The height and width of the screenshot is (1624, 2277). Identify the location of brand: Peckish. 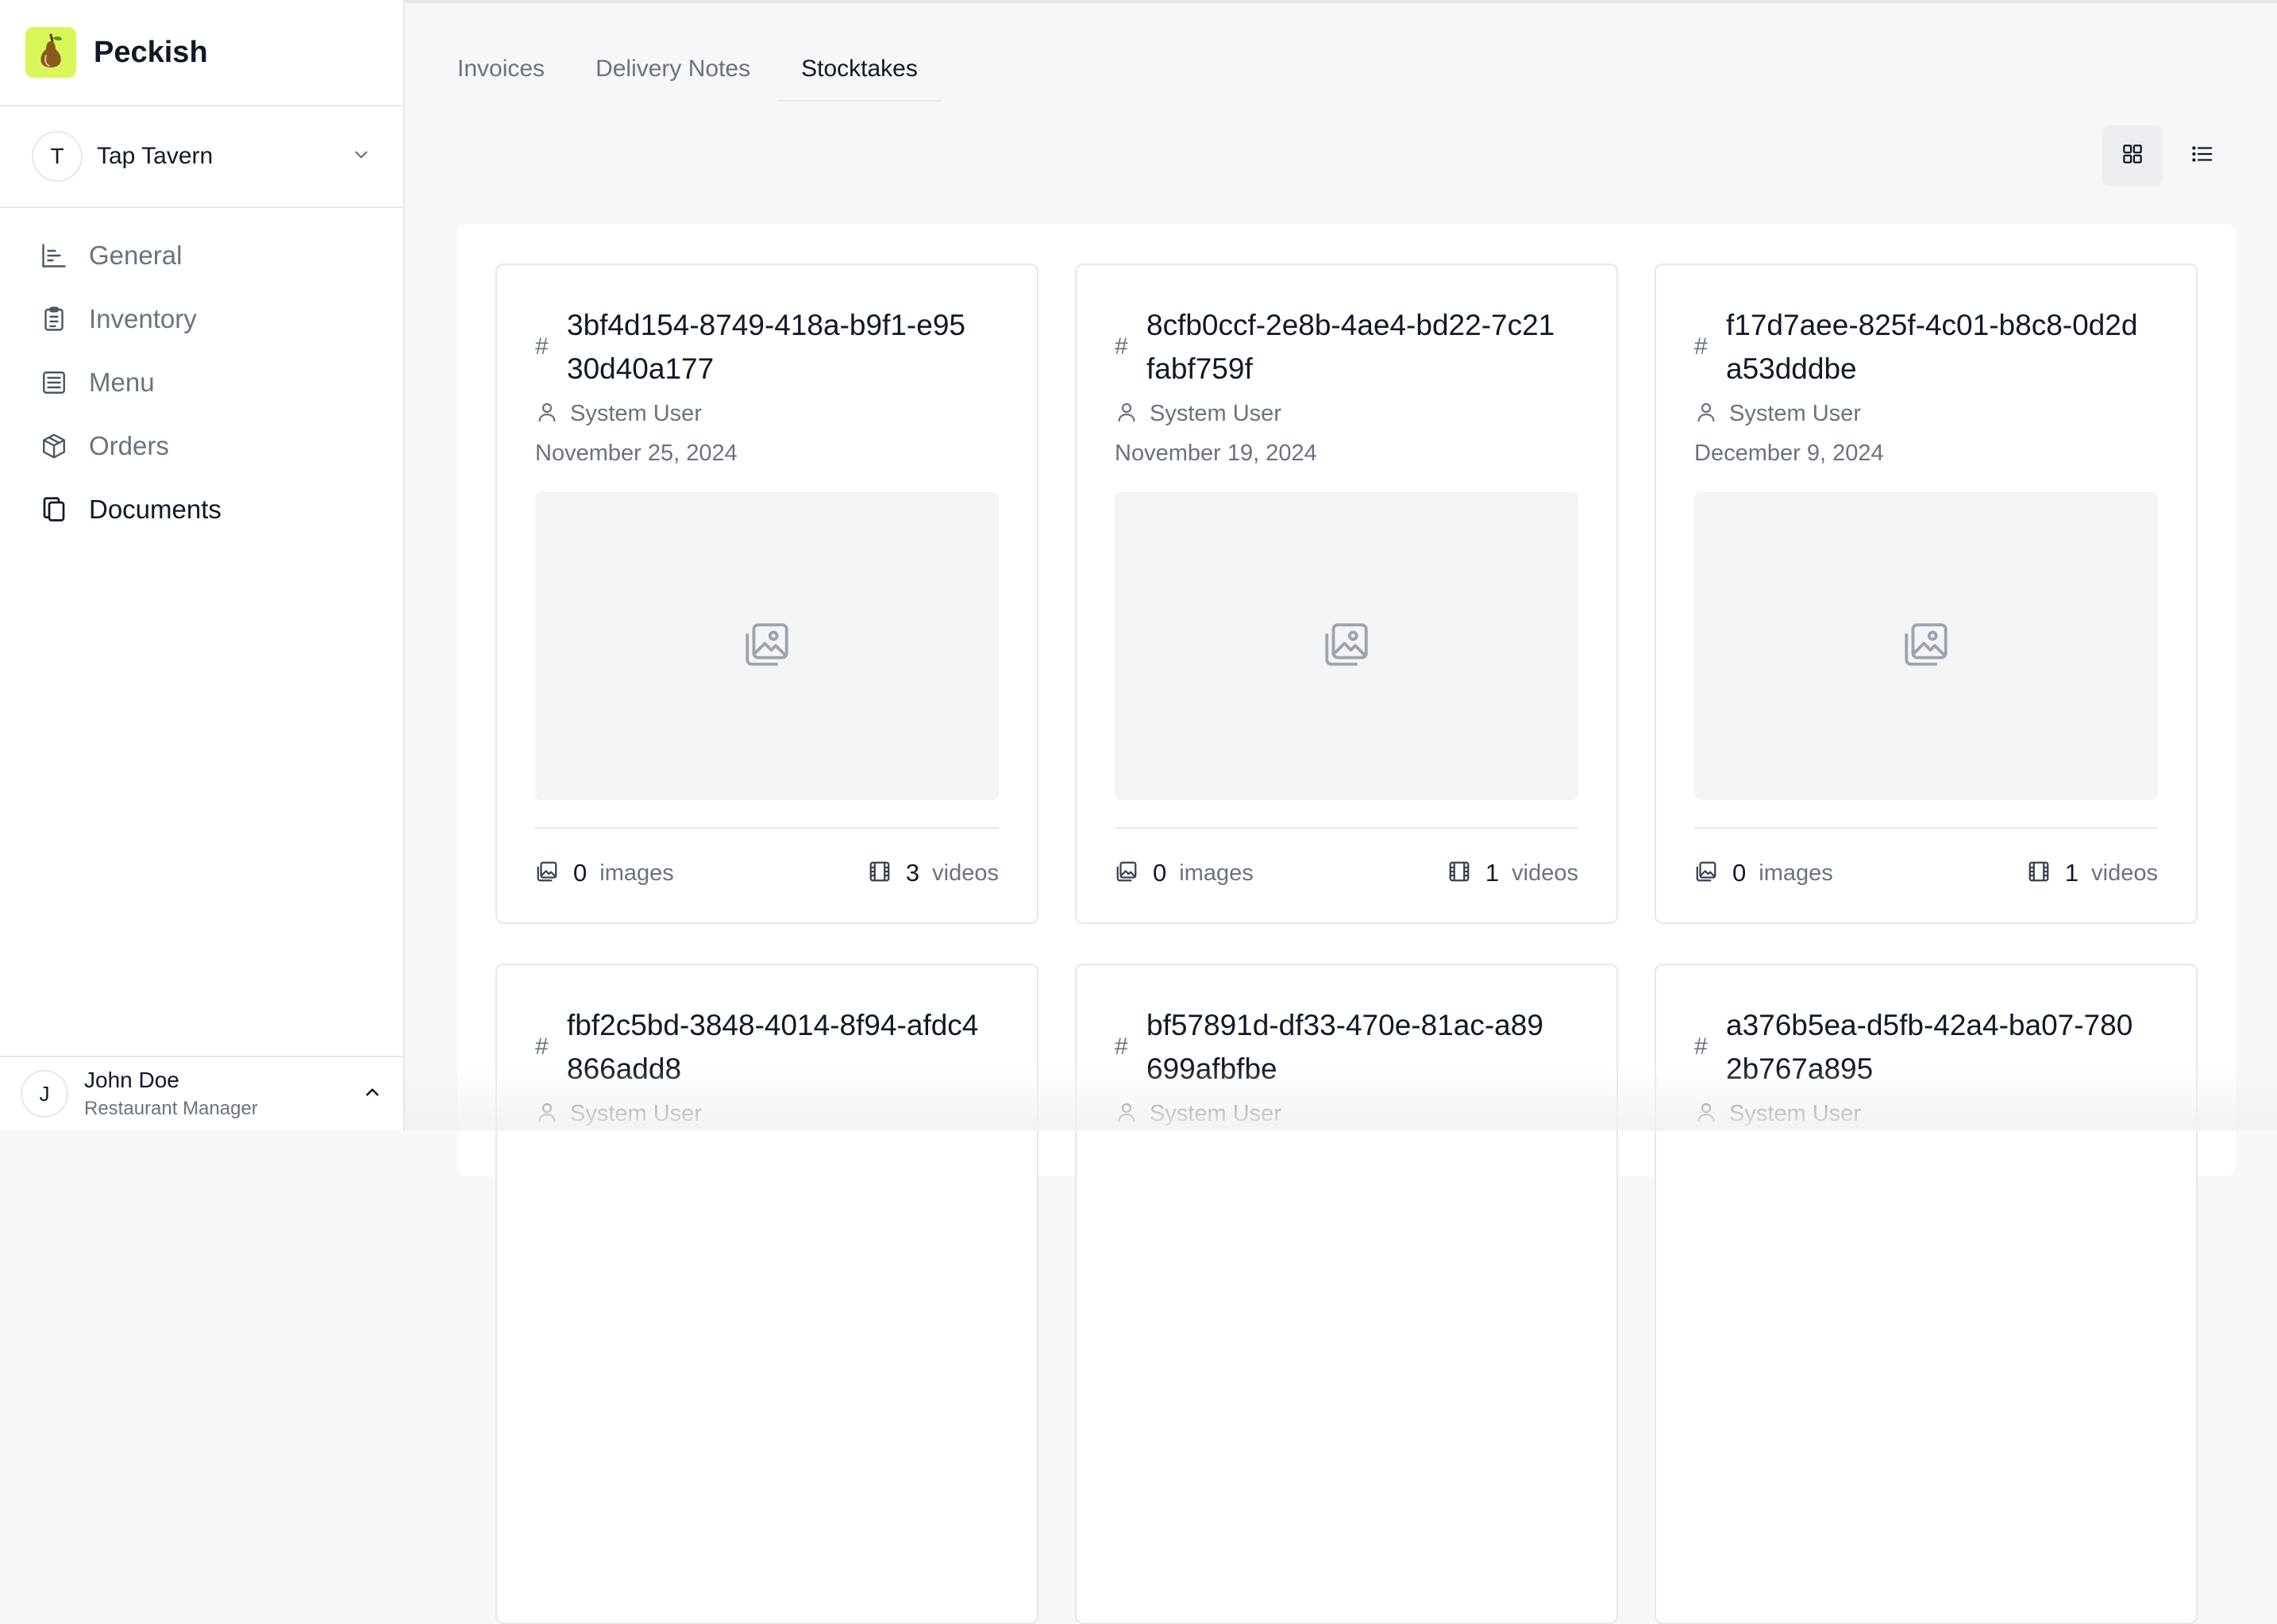
(201, 53).